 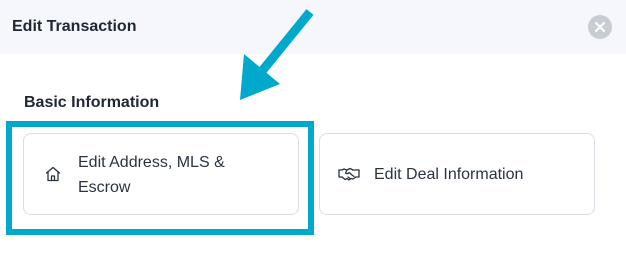 I want to click on close-icon, so click(x=600, y=27).